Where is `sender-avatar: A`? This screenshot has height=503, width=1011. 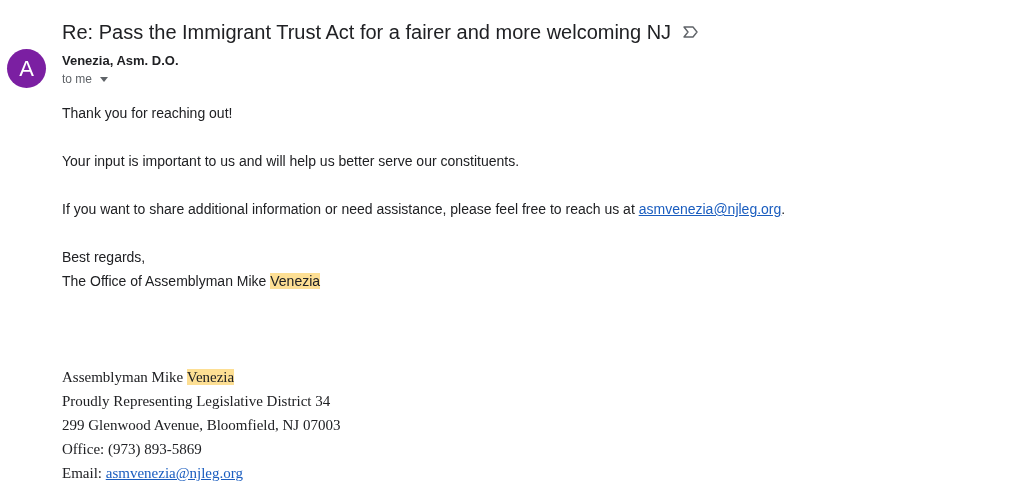 sender-avatar: A is located at coordinates (26, 68).